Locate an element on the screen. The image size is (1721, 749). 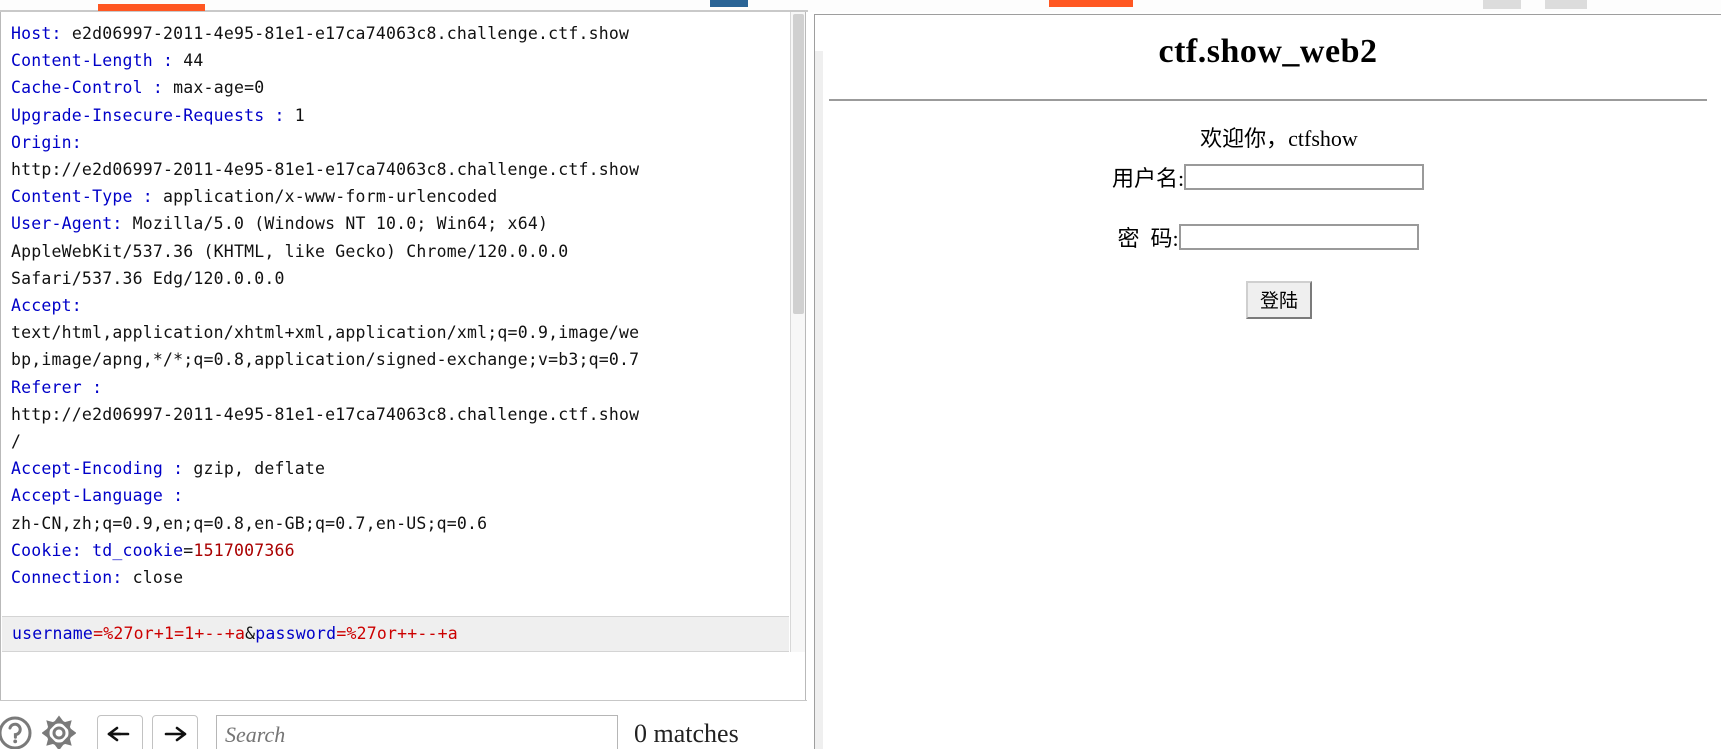
request-scrollbar is located at coordinates (797, 332).